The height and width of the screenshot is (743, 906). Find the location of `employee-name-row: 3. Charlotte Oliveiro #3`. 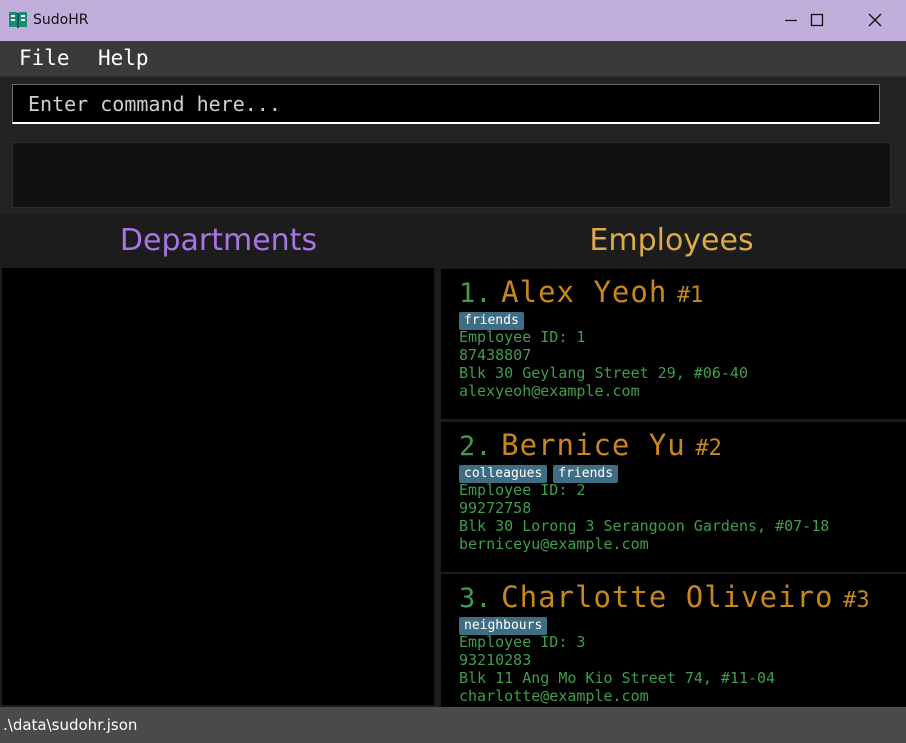

employee-name-row: 3. Charlotte Oliveiro #3 is located at coordinates (664, 597).